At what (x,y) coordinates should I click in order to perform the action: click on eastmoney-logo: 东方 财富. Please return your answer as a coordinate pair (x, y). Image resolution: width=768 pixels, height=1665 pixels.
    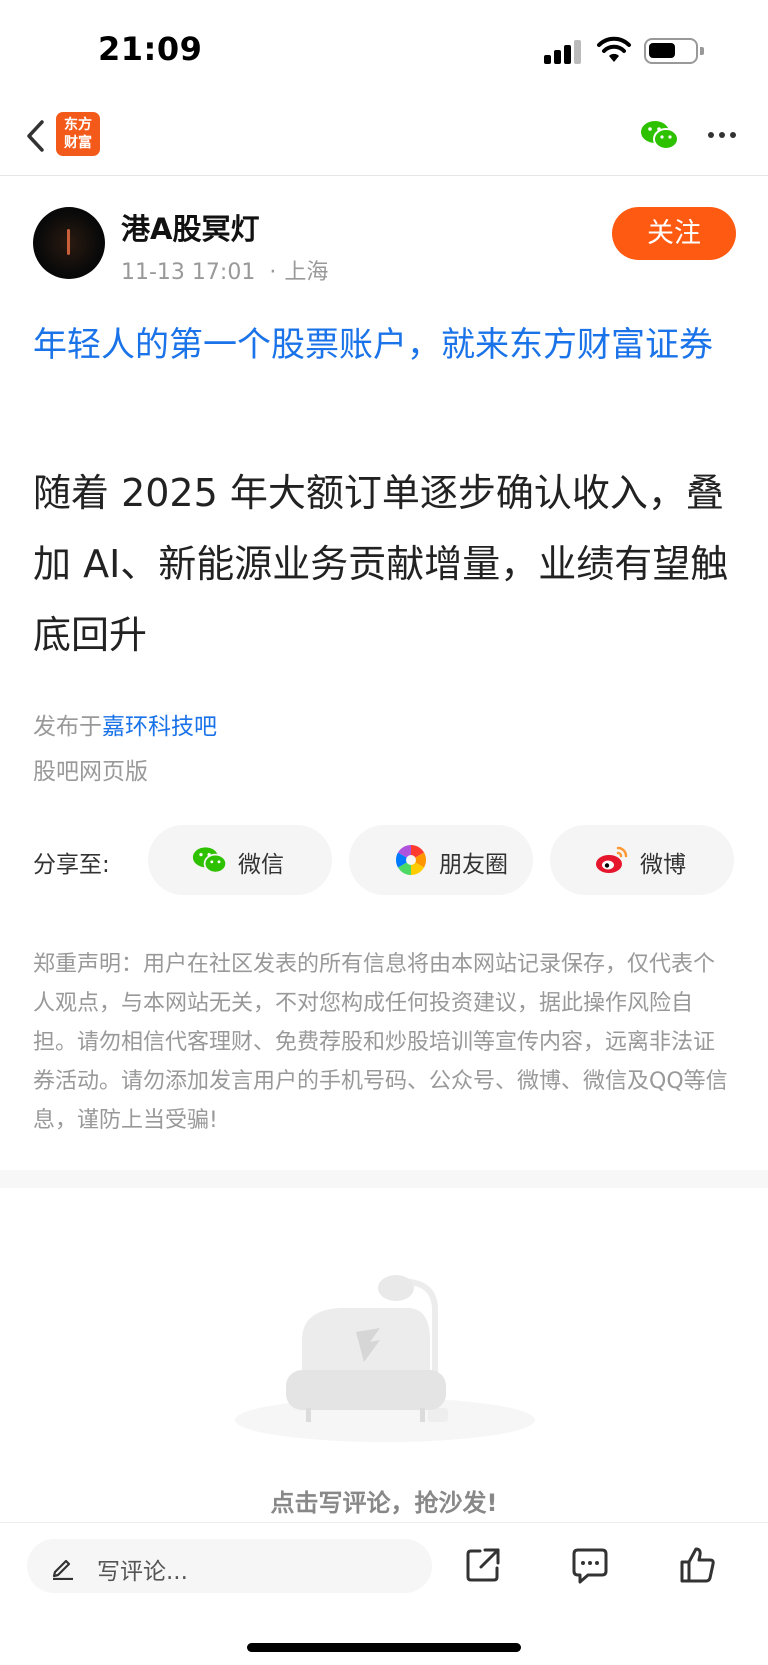
    Looking at the image, I should click on (78, 134).